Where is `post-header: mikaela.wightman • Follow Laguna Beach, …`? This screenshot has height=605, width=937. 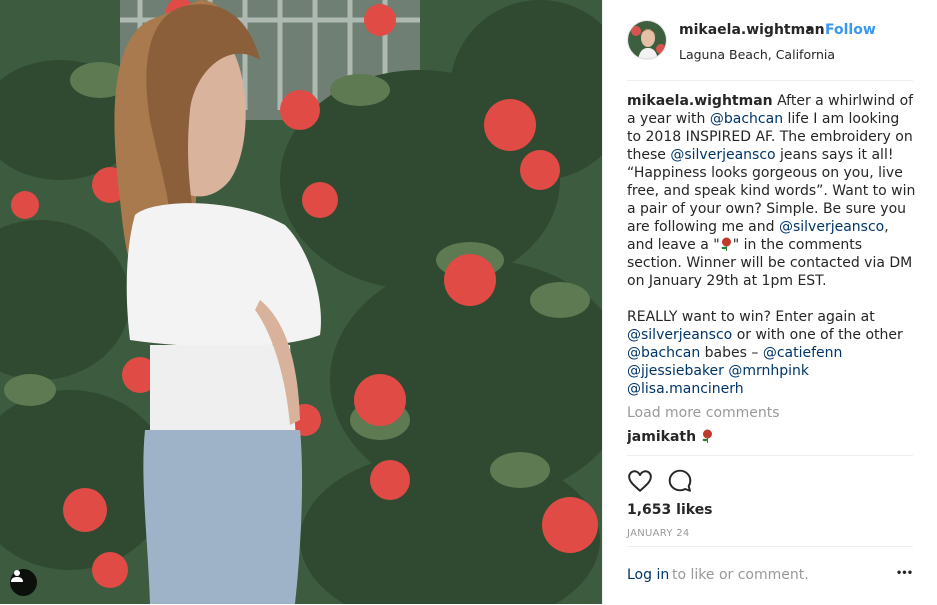
post-header: mikaela.wightman • Follow Laguna Beach, … is located at coordinates (770, 50).